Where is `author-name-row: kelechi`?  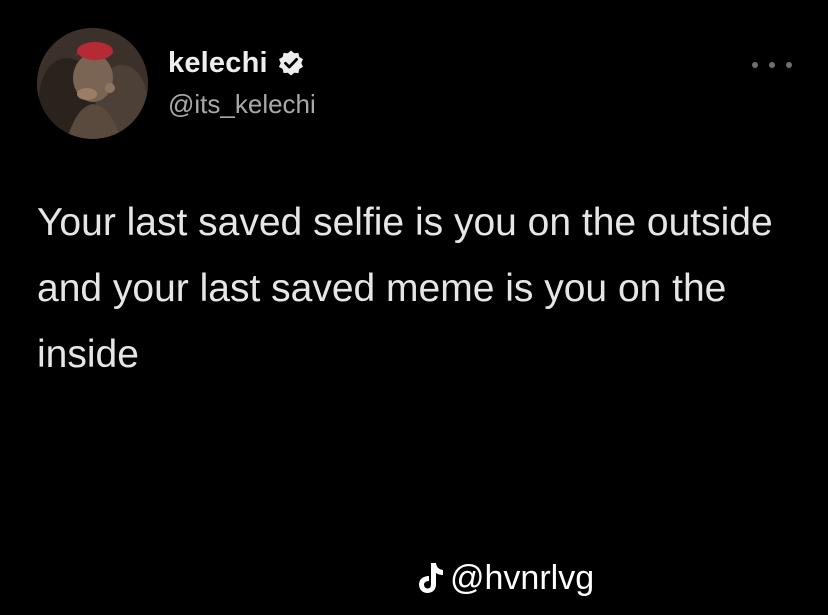 author-name-row: kelechi is located at coordinates (236, 63).